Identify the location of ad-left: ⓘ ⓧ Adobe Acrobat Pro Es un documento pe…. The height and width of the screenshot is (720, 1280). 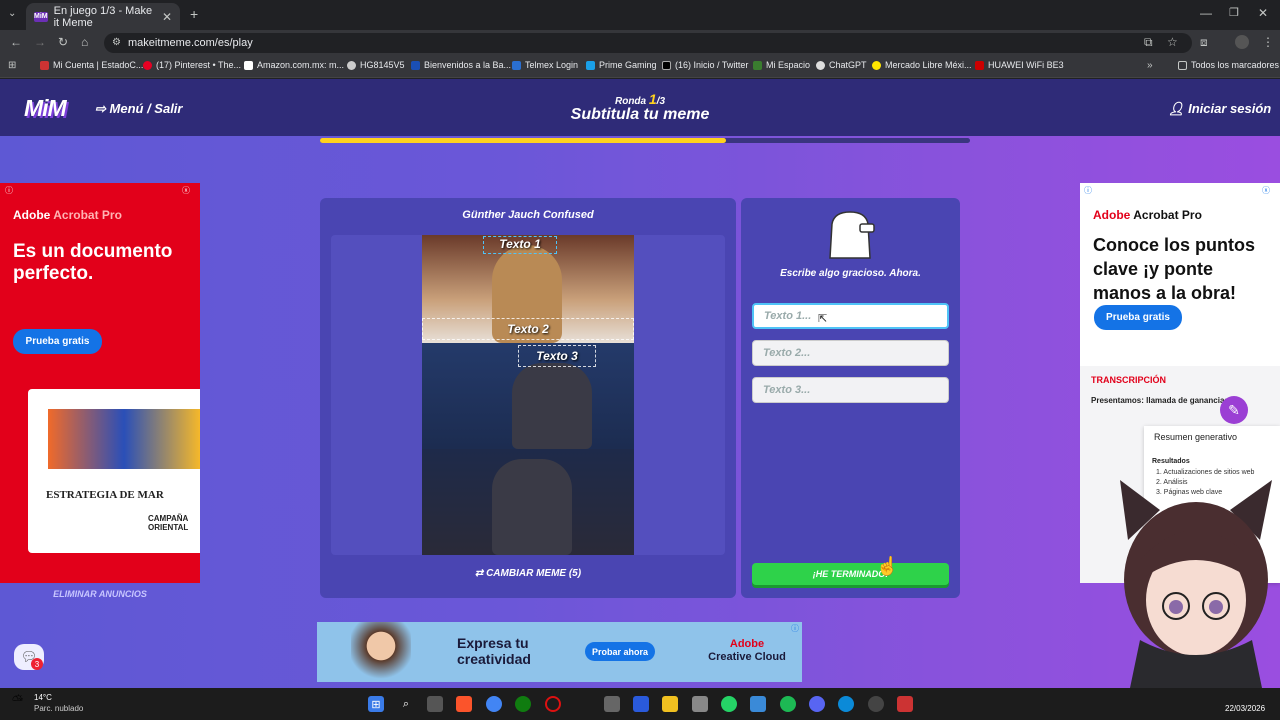
(100, 383).